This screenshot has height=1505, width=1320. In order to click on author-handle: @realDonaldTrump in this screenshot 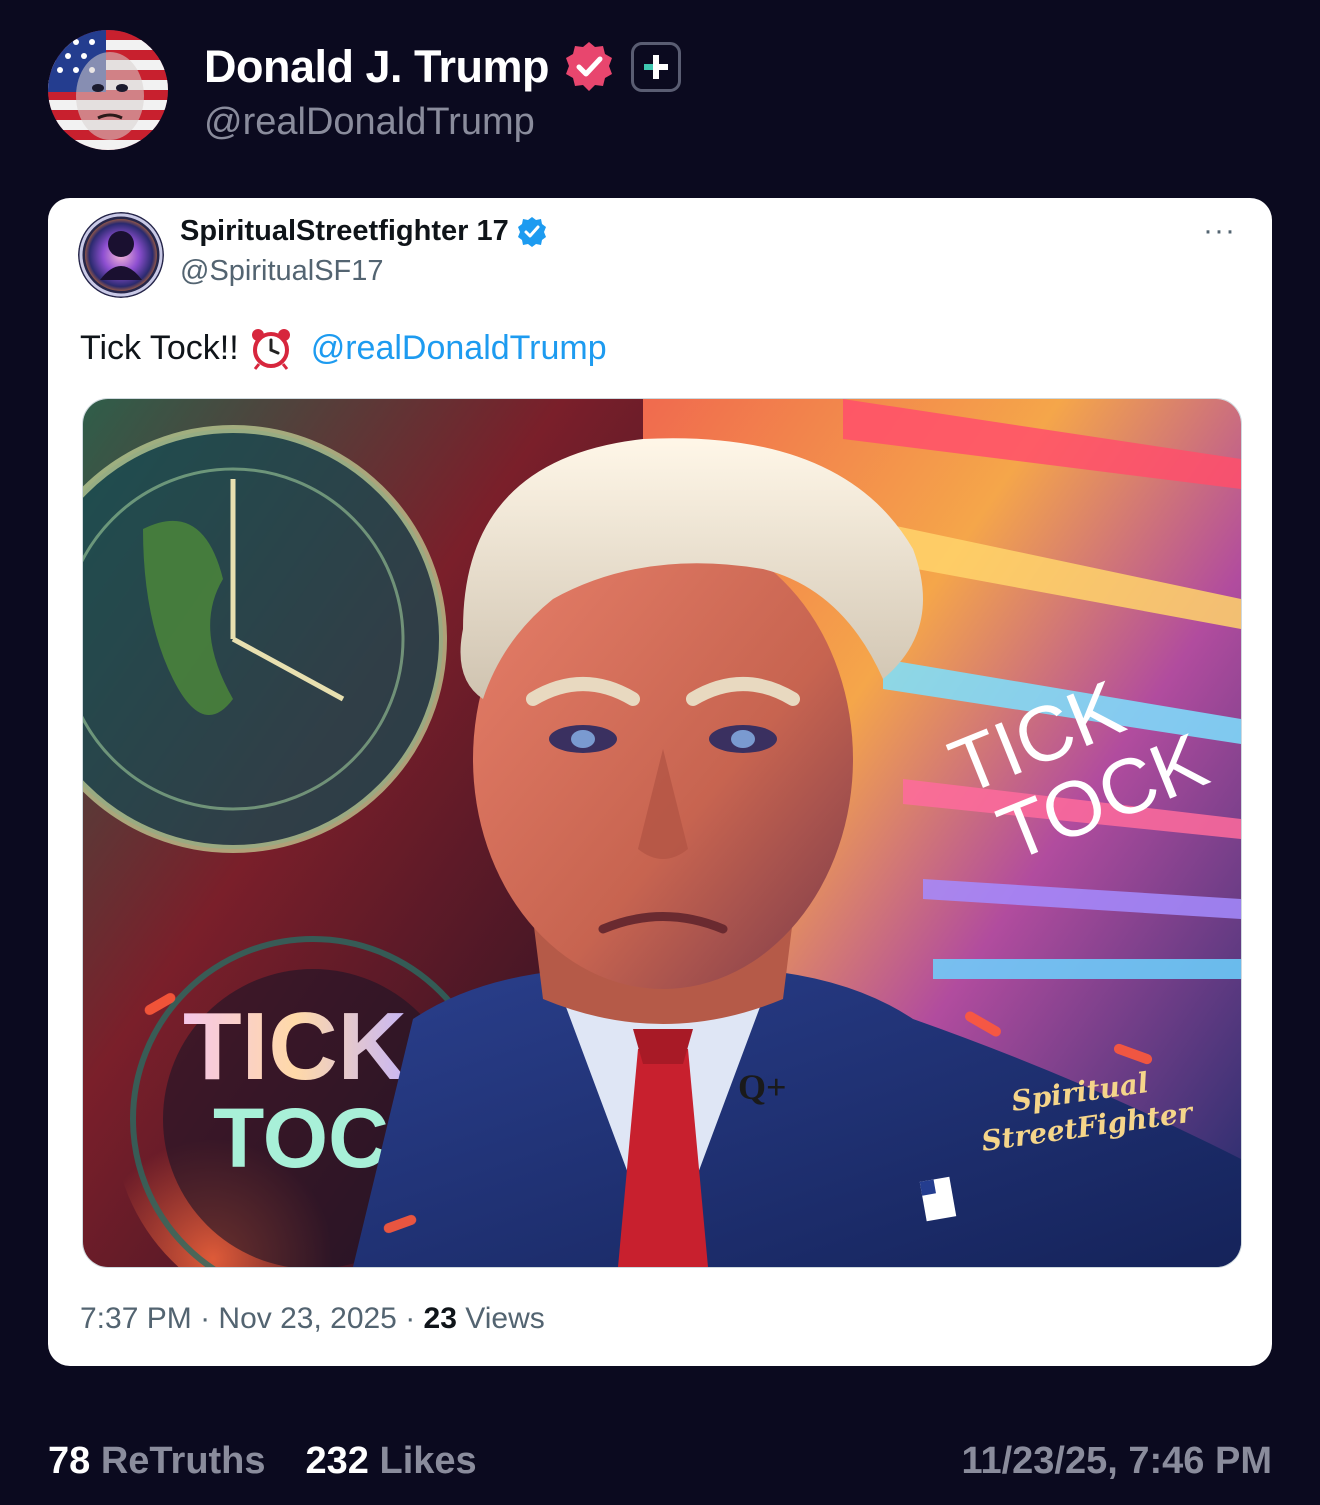, I will do `click(442, 122)`.